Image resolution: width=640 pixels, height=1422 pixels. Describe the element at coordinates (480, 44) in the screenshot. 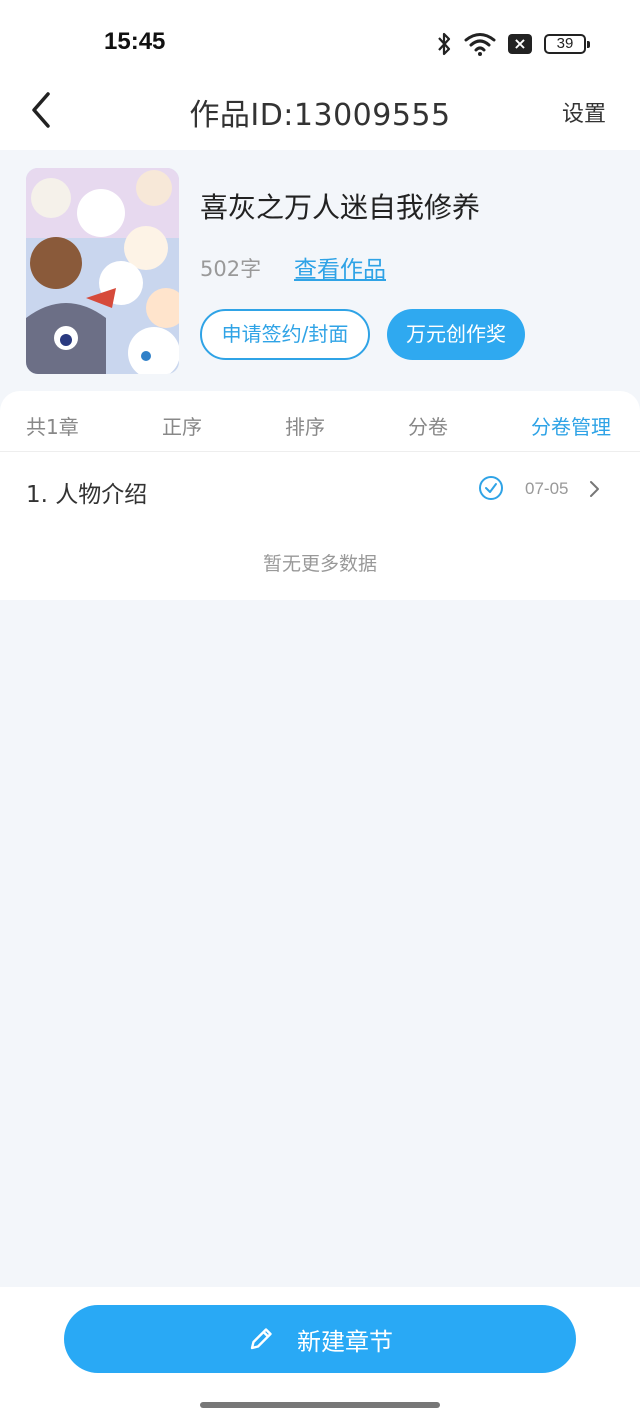

I see `wifi-icon` at that location.